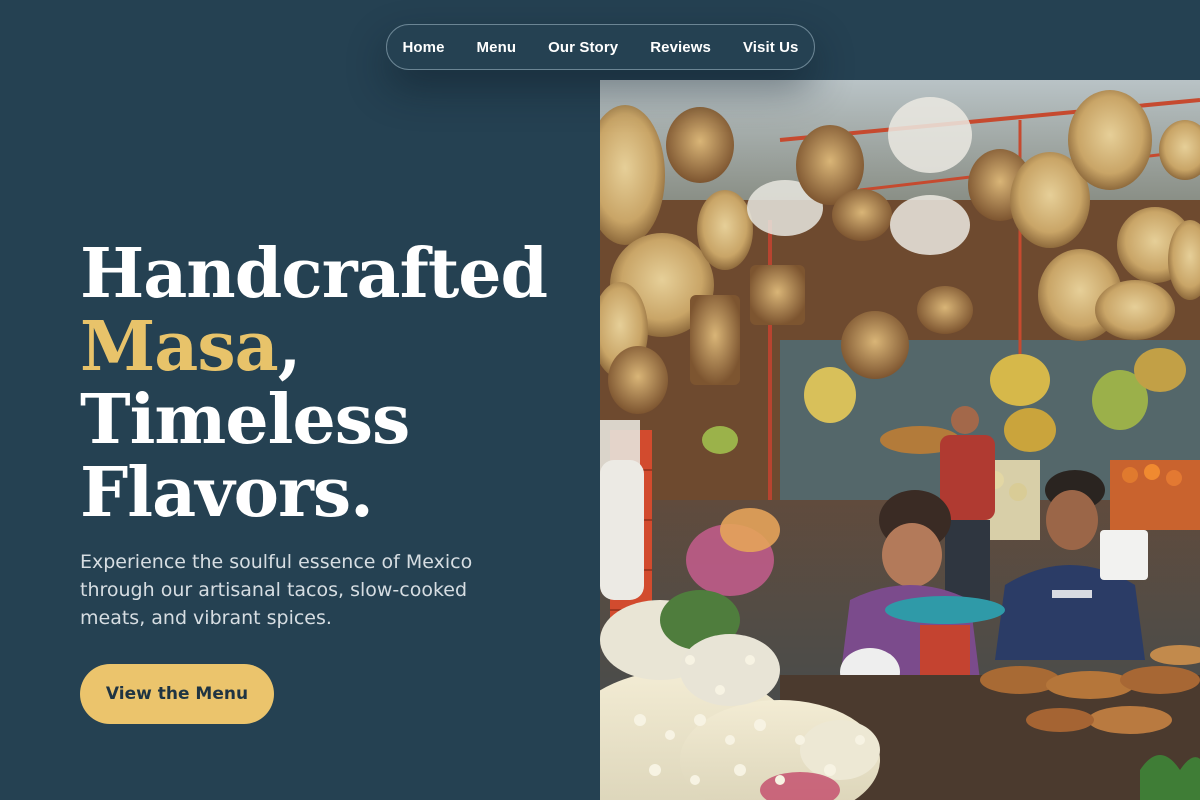  What do you see at coordinates (289, 347) in the screenshot?
I see `hero-title-comma: ,` at bounding box center [289, 347].